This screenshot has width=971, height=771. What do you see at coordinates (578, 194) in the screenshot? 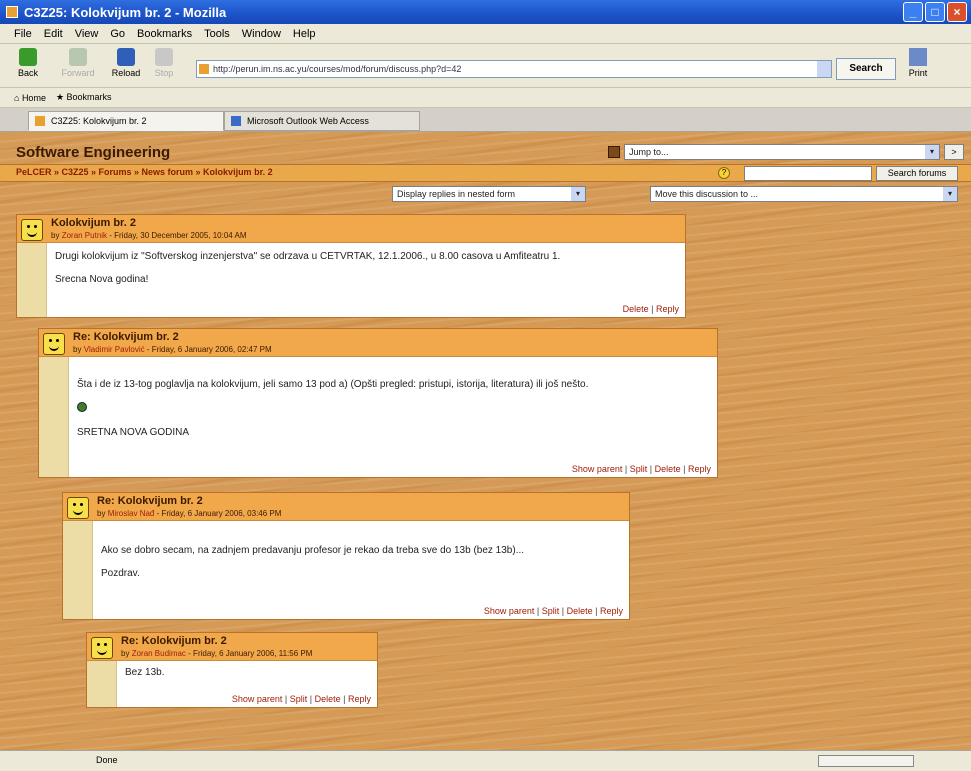
I see `chevron-down-icon: ▾` at bounding box center [578, 194].